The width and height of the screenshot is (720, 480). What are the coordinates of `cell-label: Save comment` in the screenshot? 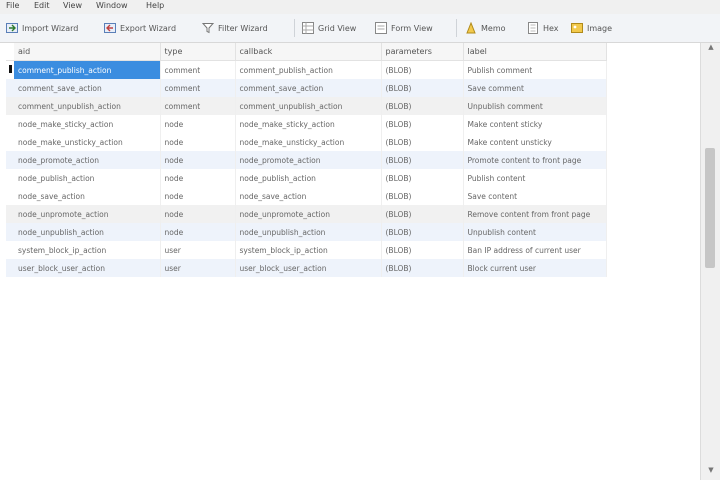 It's located at (535, 88).